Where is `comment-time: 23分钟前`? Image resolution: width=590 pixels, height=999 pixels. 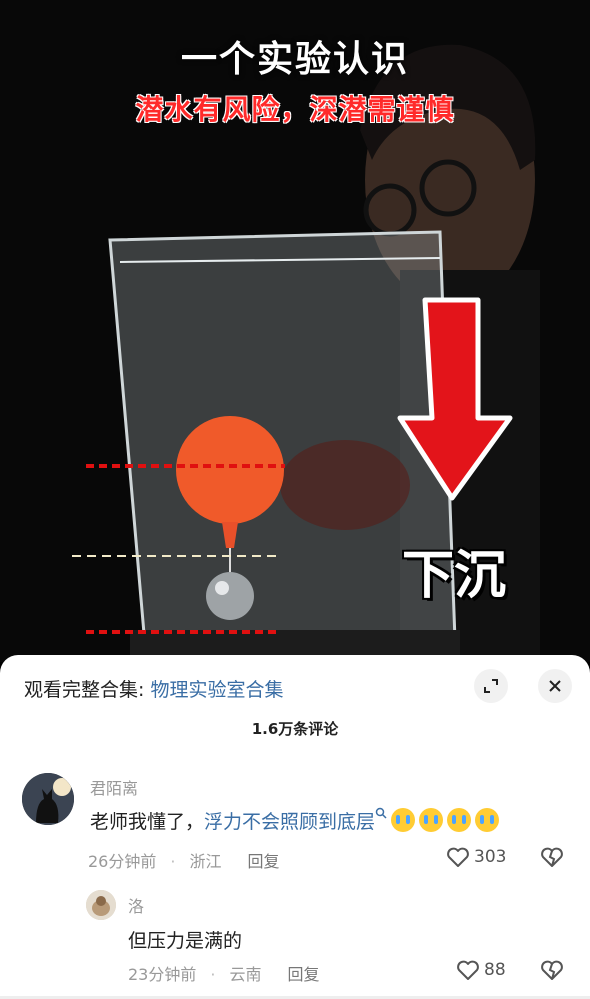 comment-time: 23分钟前 is located at coordinates (162, 974).